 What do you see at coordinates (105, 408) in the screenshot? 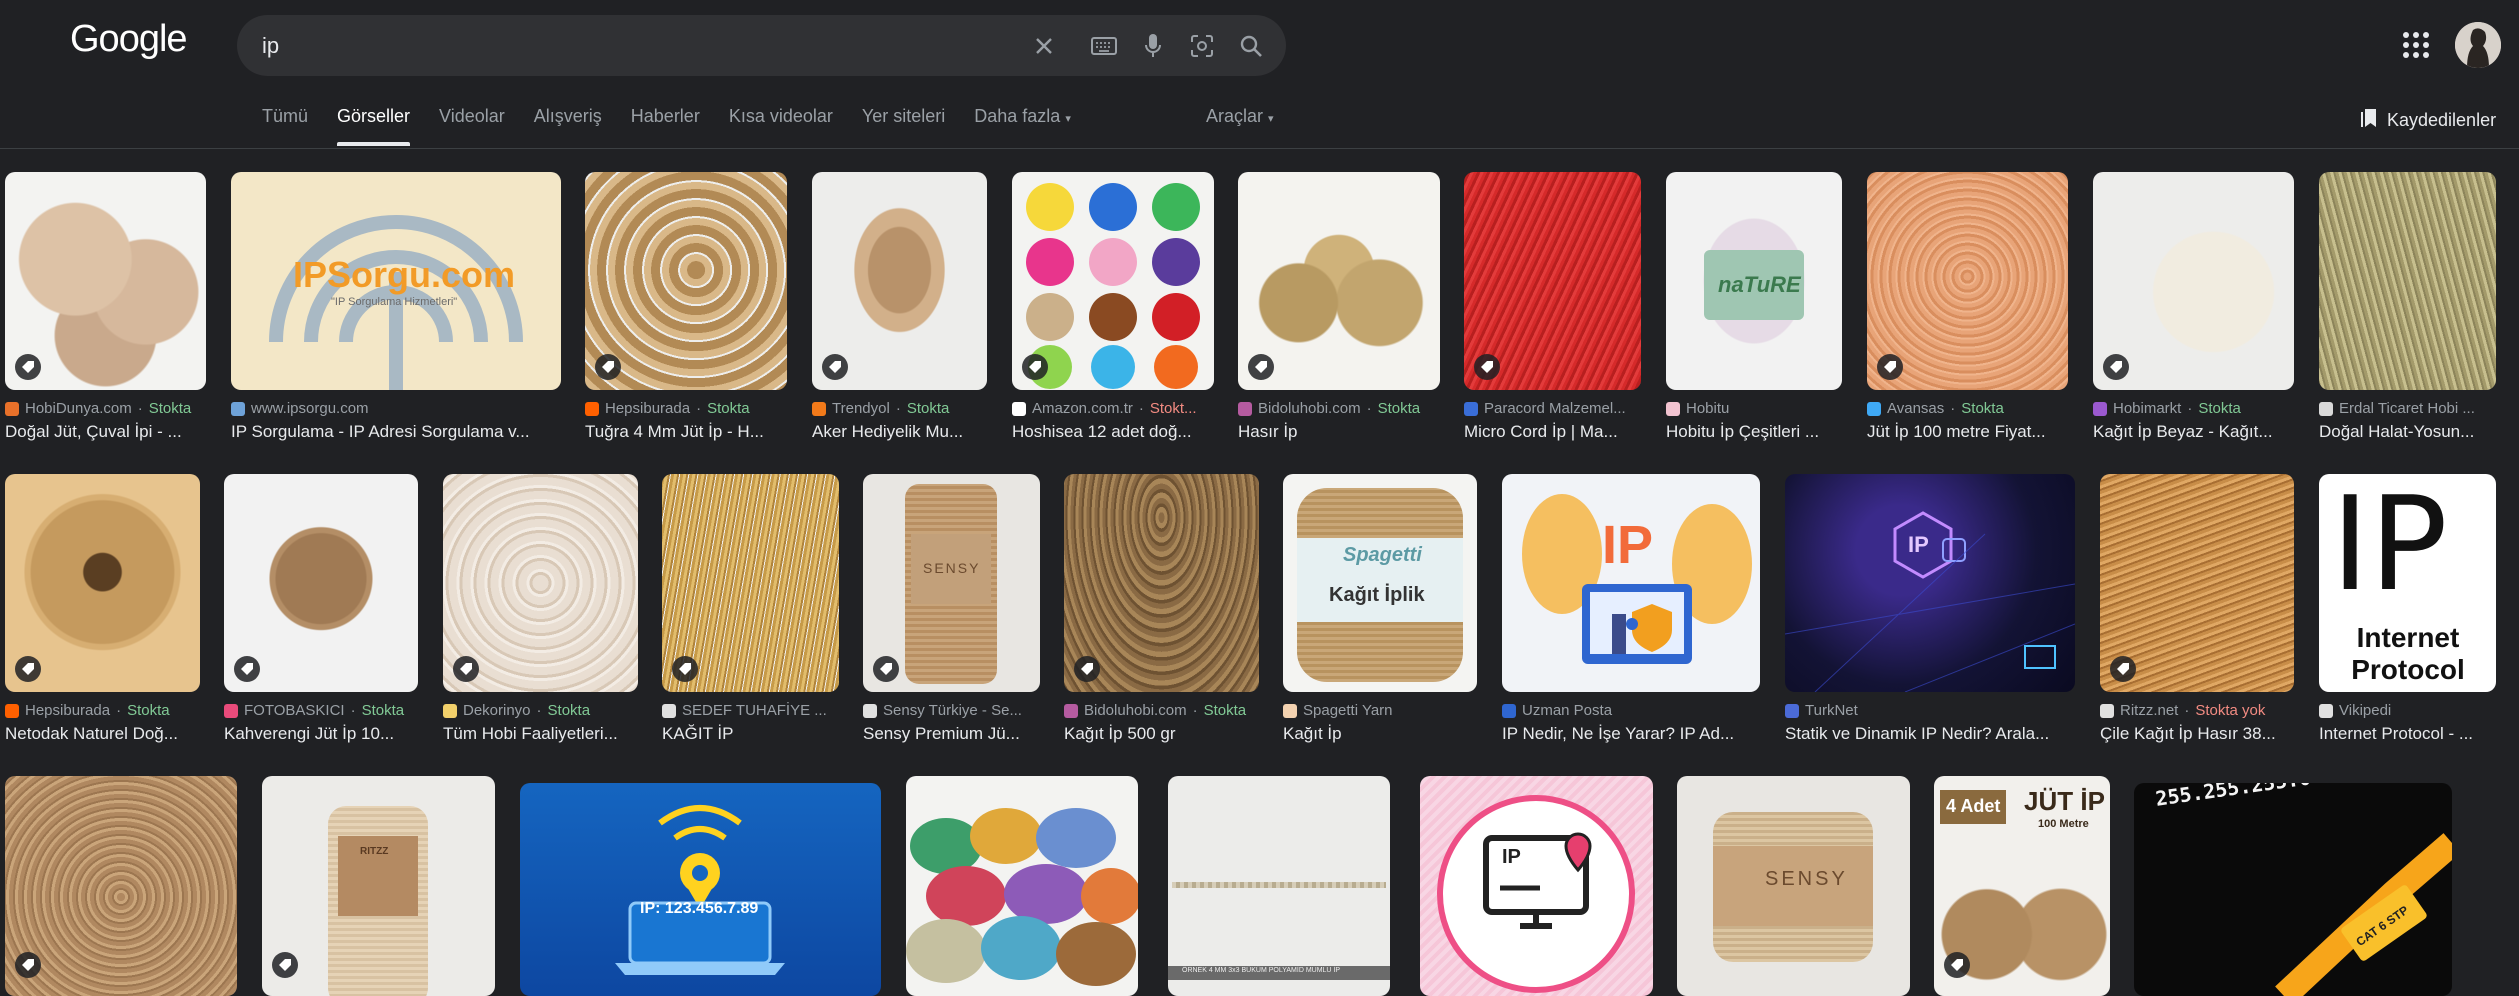
I see `result-source: HobiDunya.com · Stokta` at bounding box center [105, 408].